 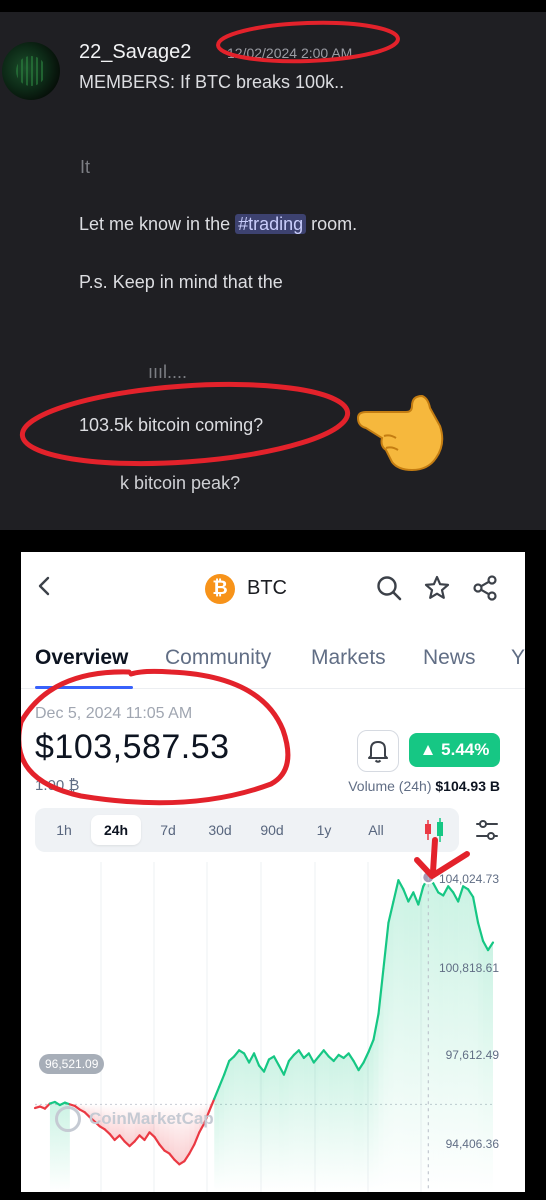 What do you see at coordinates (390, 786) in the screenshot?
I see `volume-label: Volume (24h)` at bounding box center [390, 786].